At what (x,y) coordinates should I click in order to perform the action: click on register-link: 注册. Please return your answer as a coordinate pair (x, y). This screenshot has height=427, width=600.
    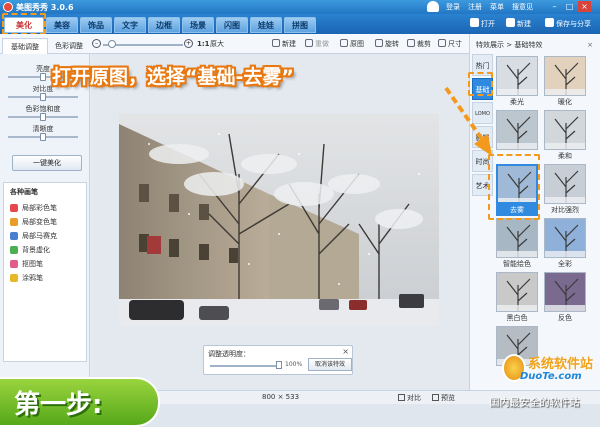
    Looking at the image, I should click on (475, 7).